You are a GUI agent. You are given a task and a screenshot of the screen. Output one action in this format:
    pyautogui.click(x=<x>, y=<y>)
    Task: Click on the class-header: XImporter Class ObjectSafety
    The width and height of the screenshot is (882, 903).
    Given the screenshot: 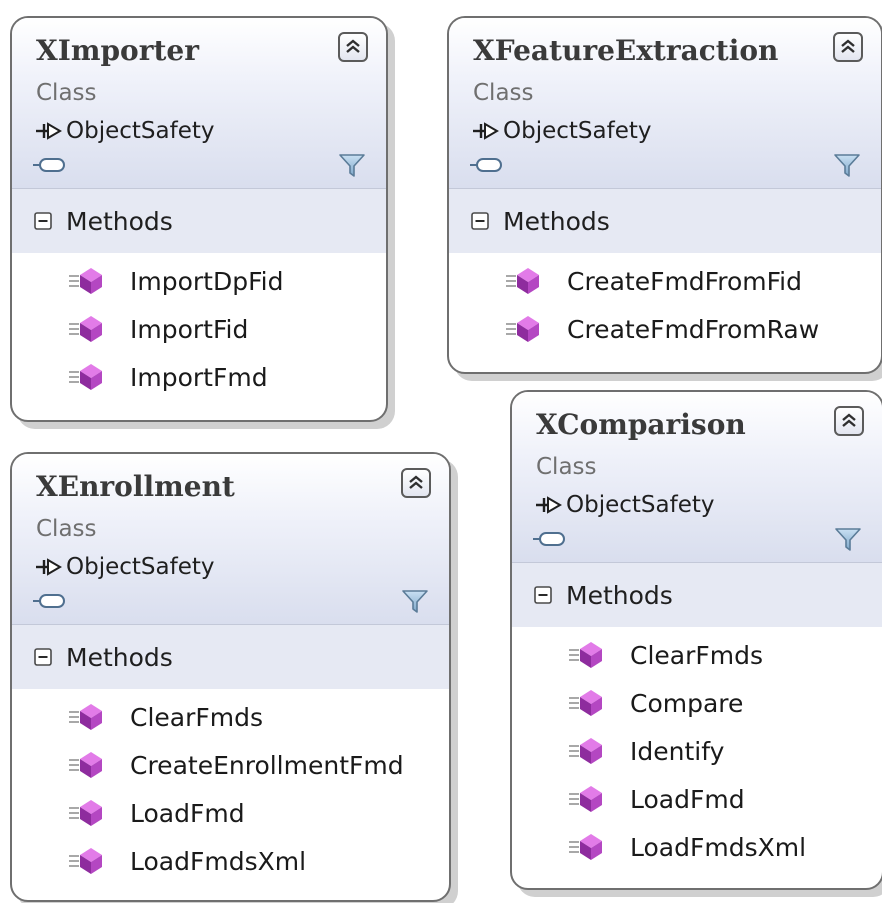 What is the action you would take?
    pyautogui.click(x=199, y=103)
    